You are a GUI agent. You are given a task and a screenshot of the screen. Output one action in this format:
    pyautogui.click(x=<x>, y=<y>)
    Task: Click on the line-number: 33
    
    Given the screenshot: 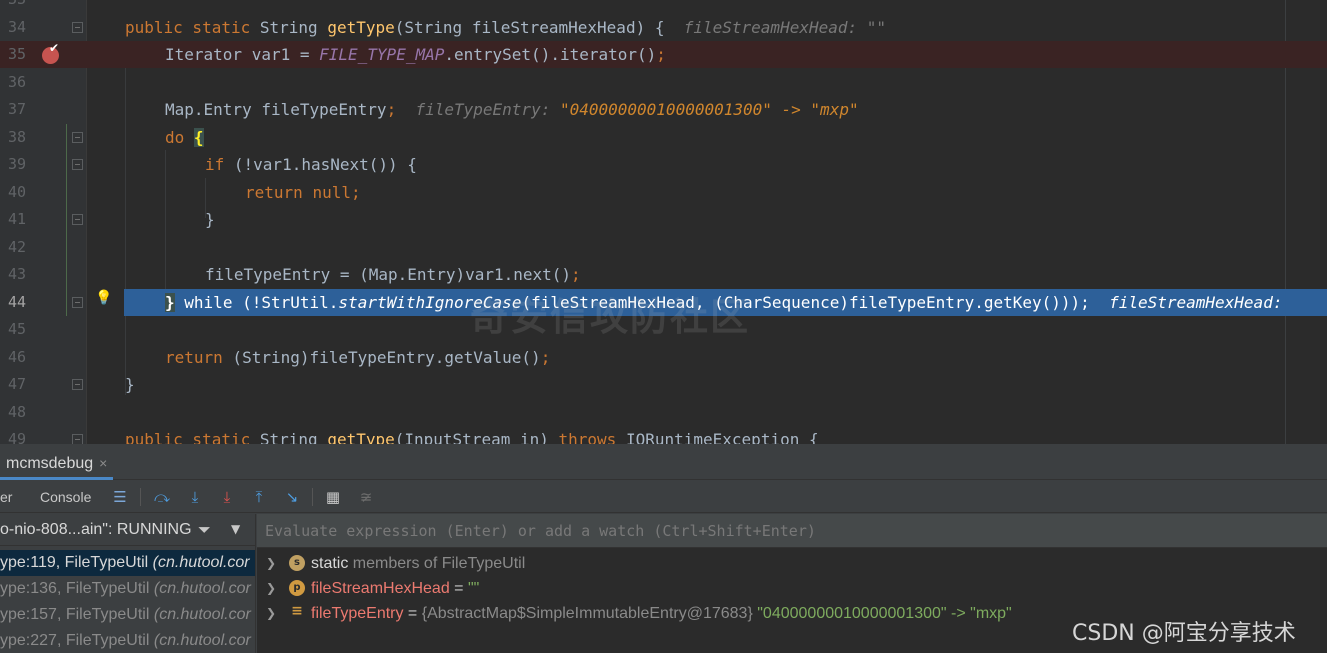 What is the action you would take?
    pyautogui.click(x=20, y=6)
    